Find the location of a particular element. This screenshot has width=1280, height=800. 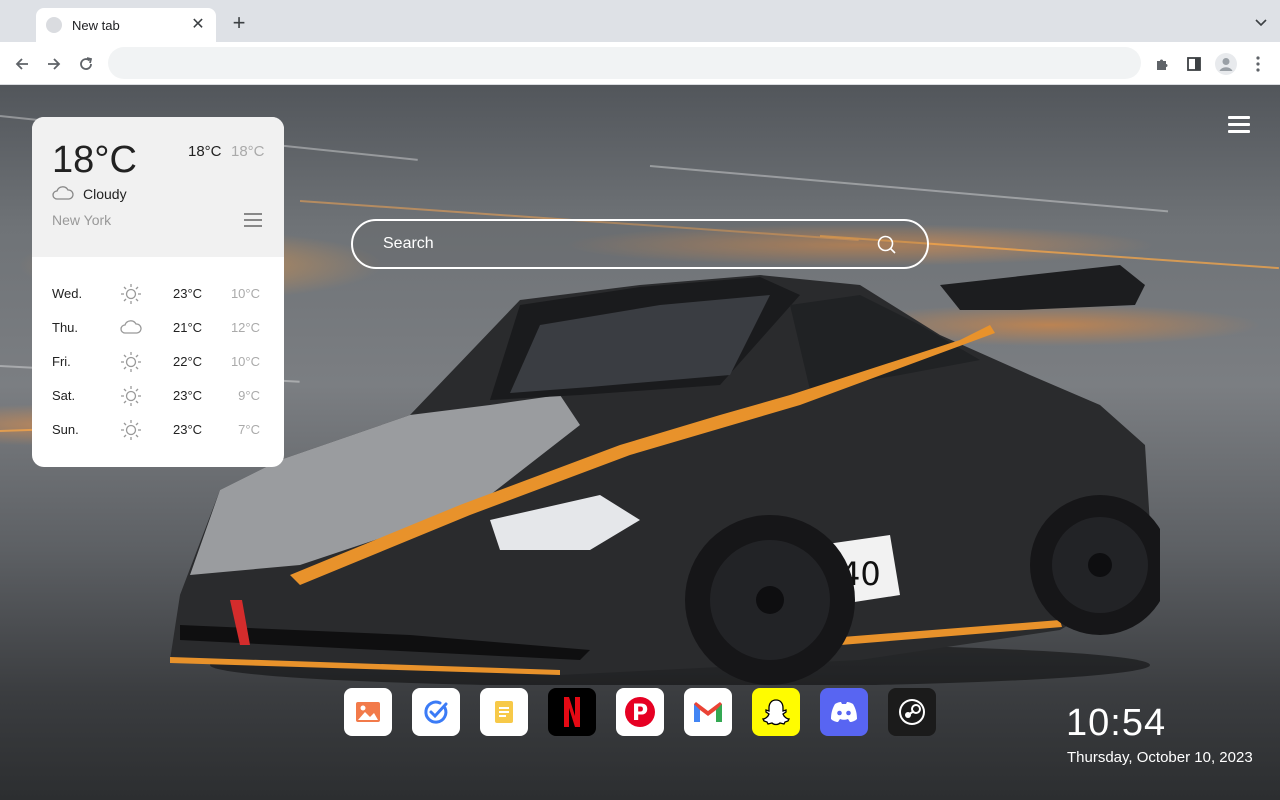

notes-app-icon is located at coordinates (504, 712).